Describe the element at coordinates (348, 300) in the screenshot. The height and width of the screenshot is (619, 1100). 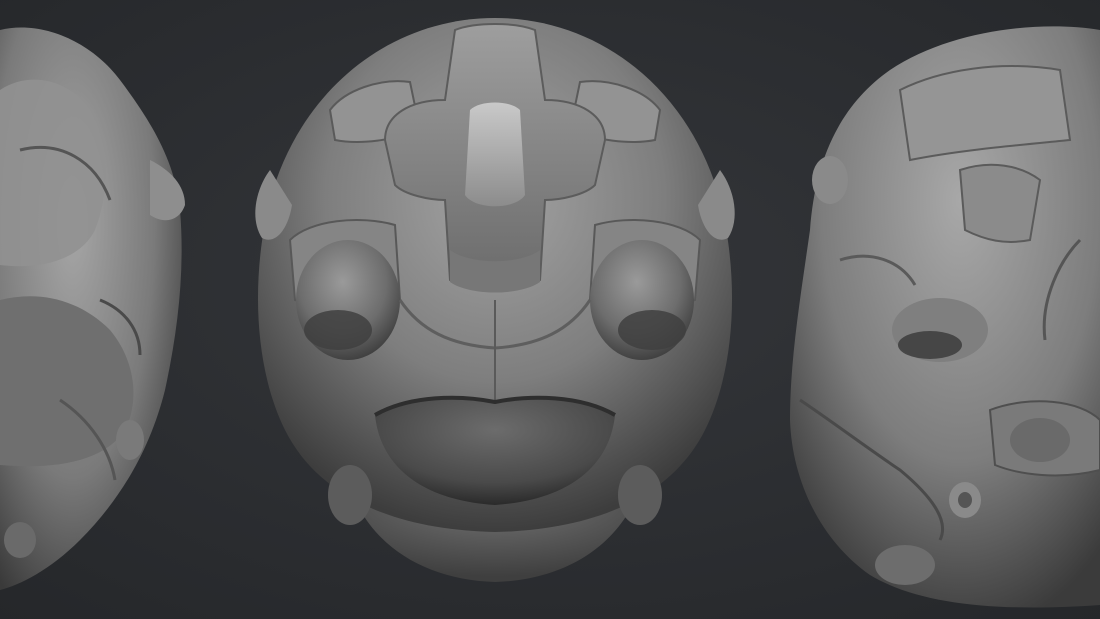
I see `left-eye` at that location.